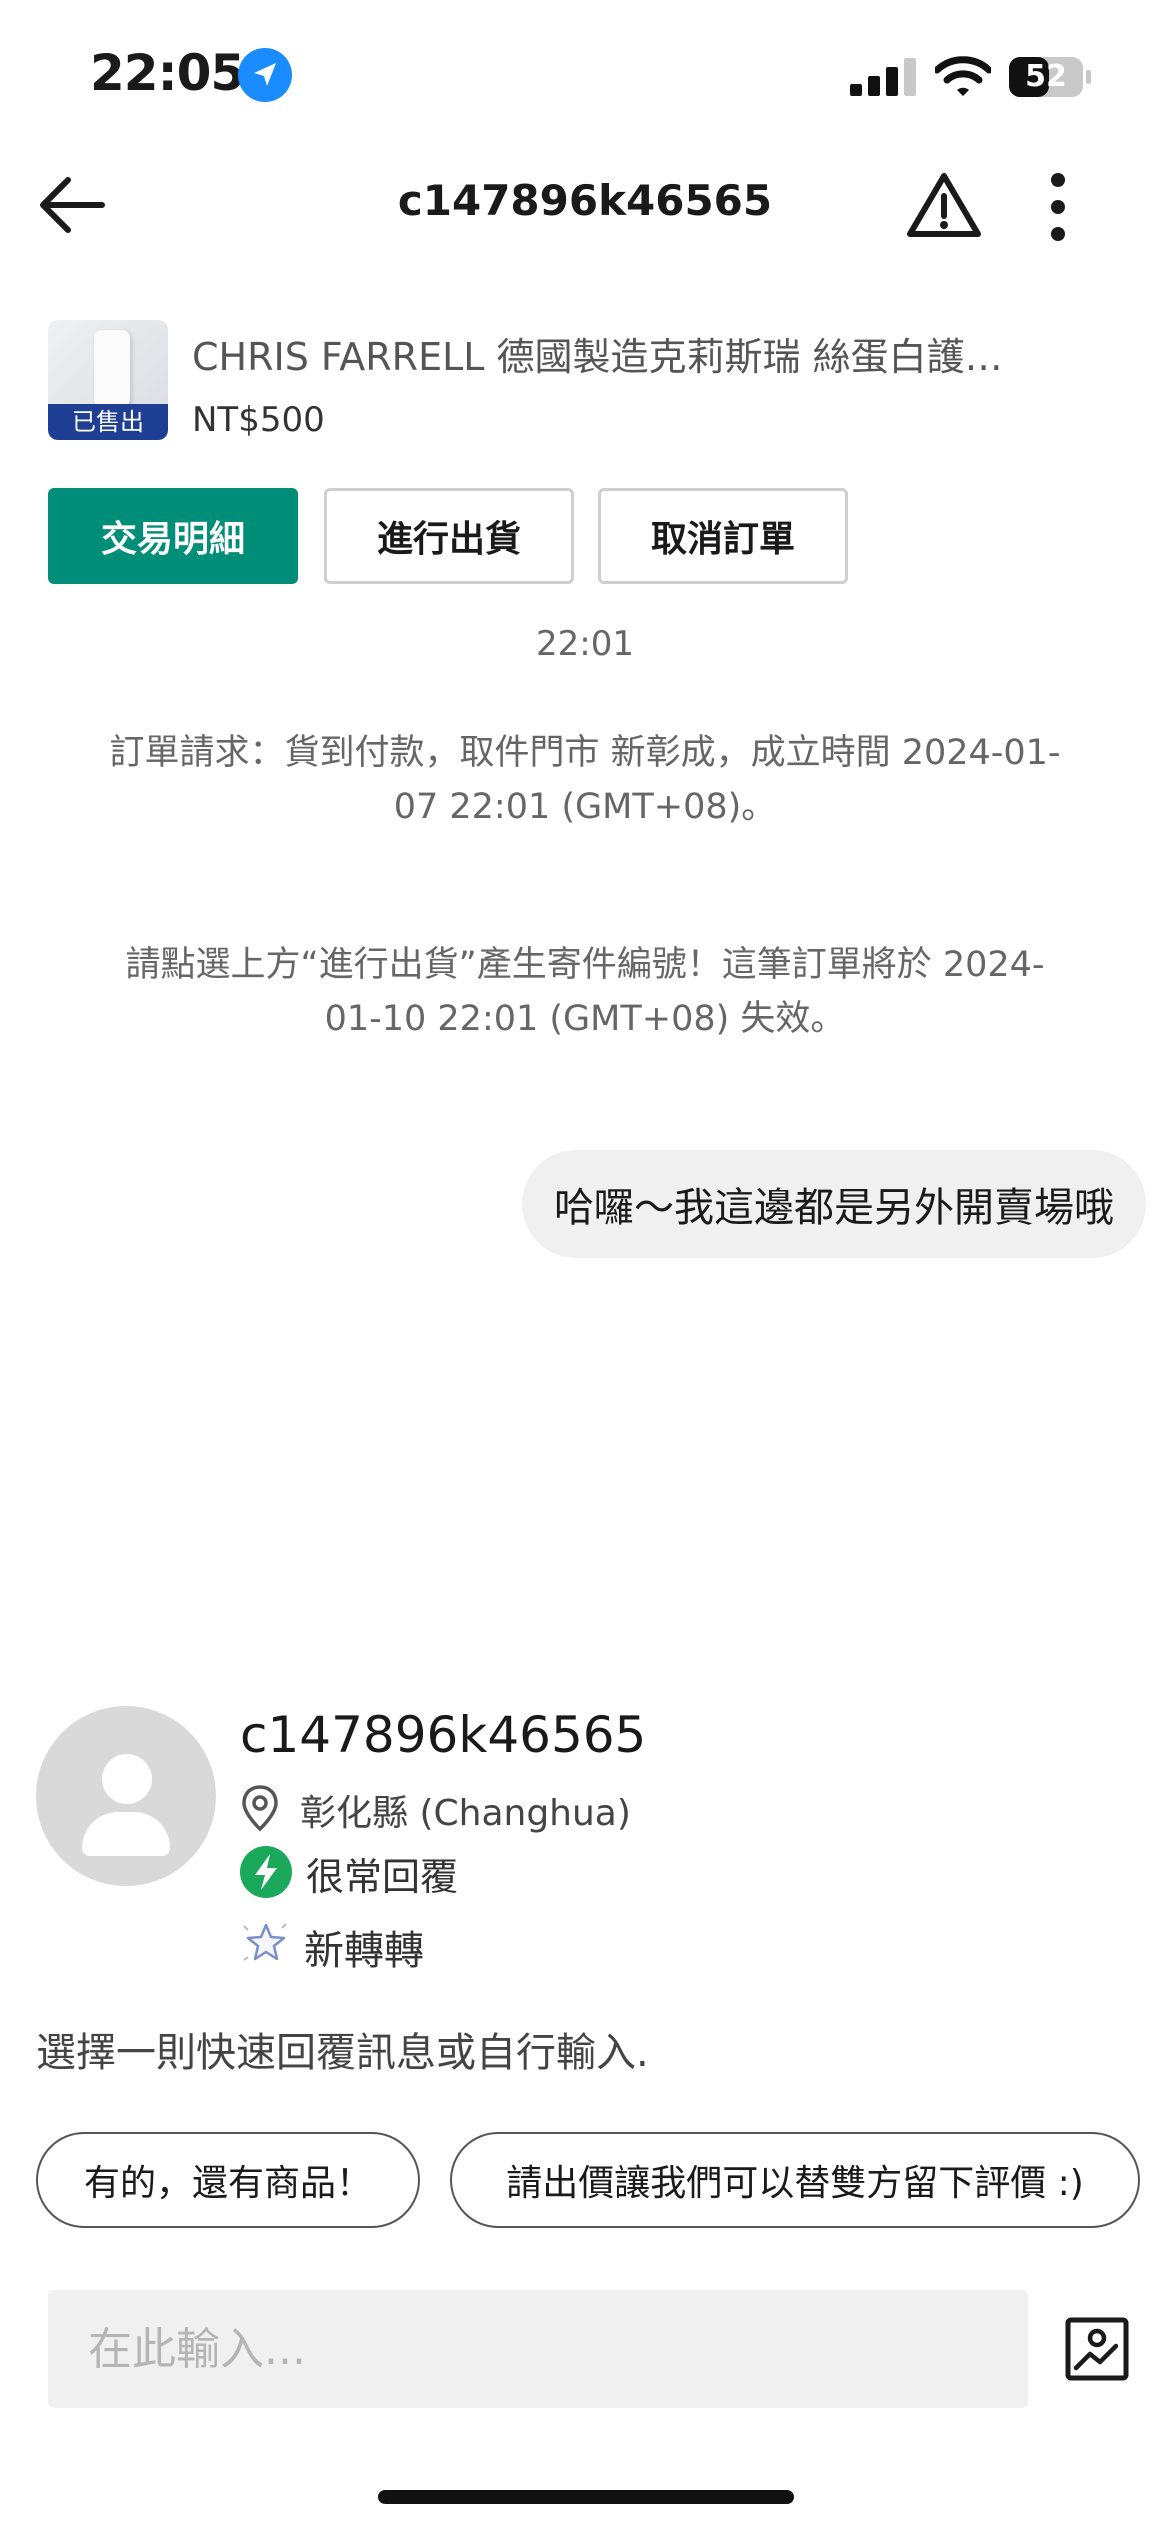 The height and width of the screenshot is (2532, 1170). I want to click on transaction-details-button: 交易明細, so click(173, 536).